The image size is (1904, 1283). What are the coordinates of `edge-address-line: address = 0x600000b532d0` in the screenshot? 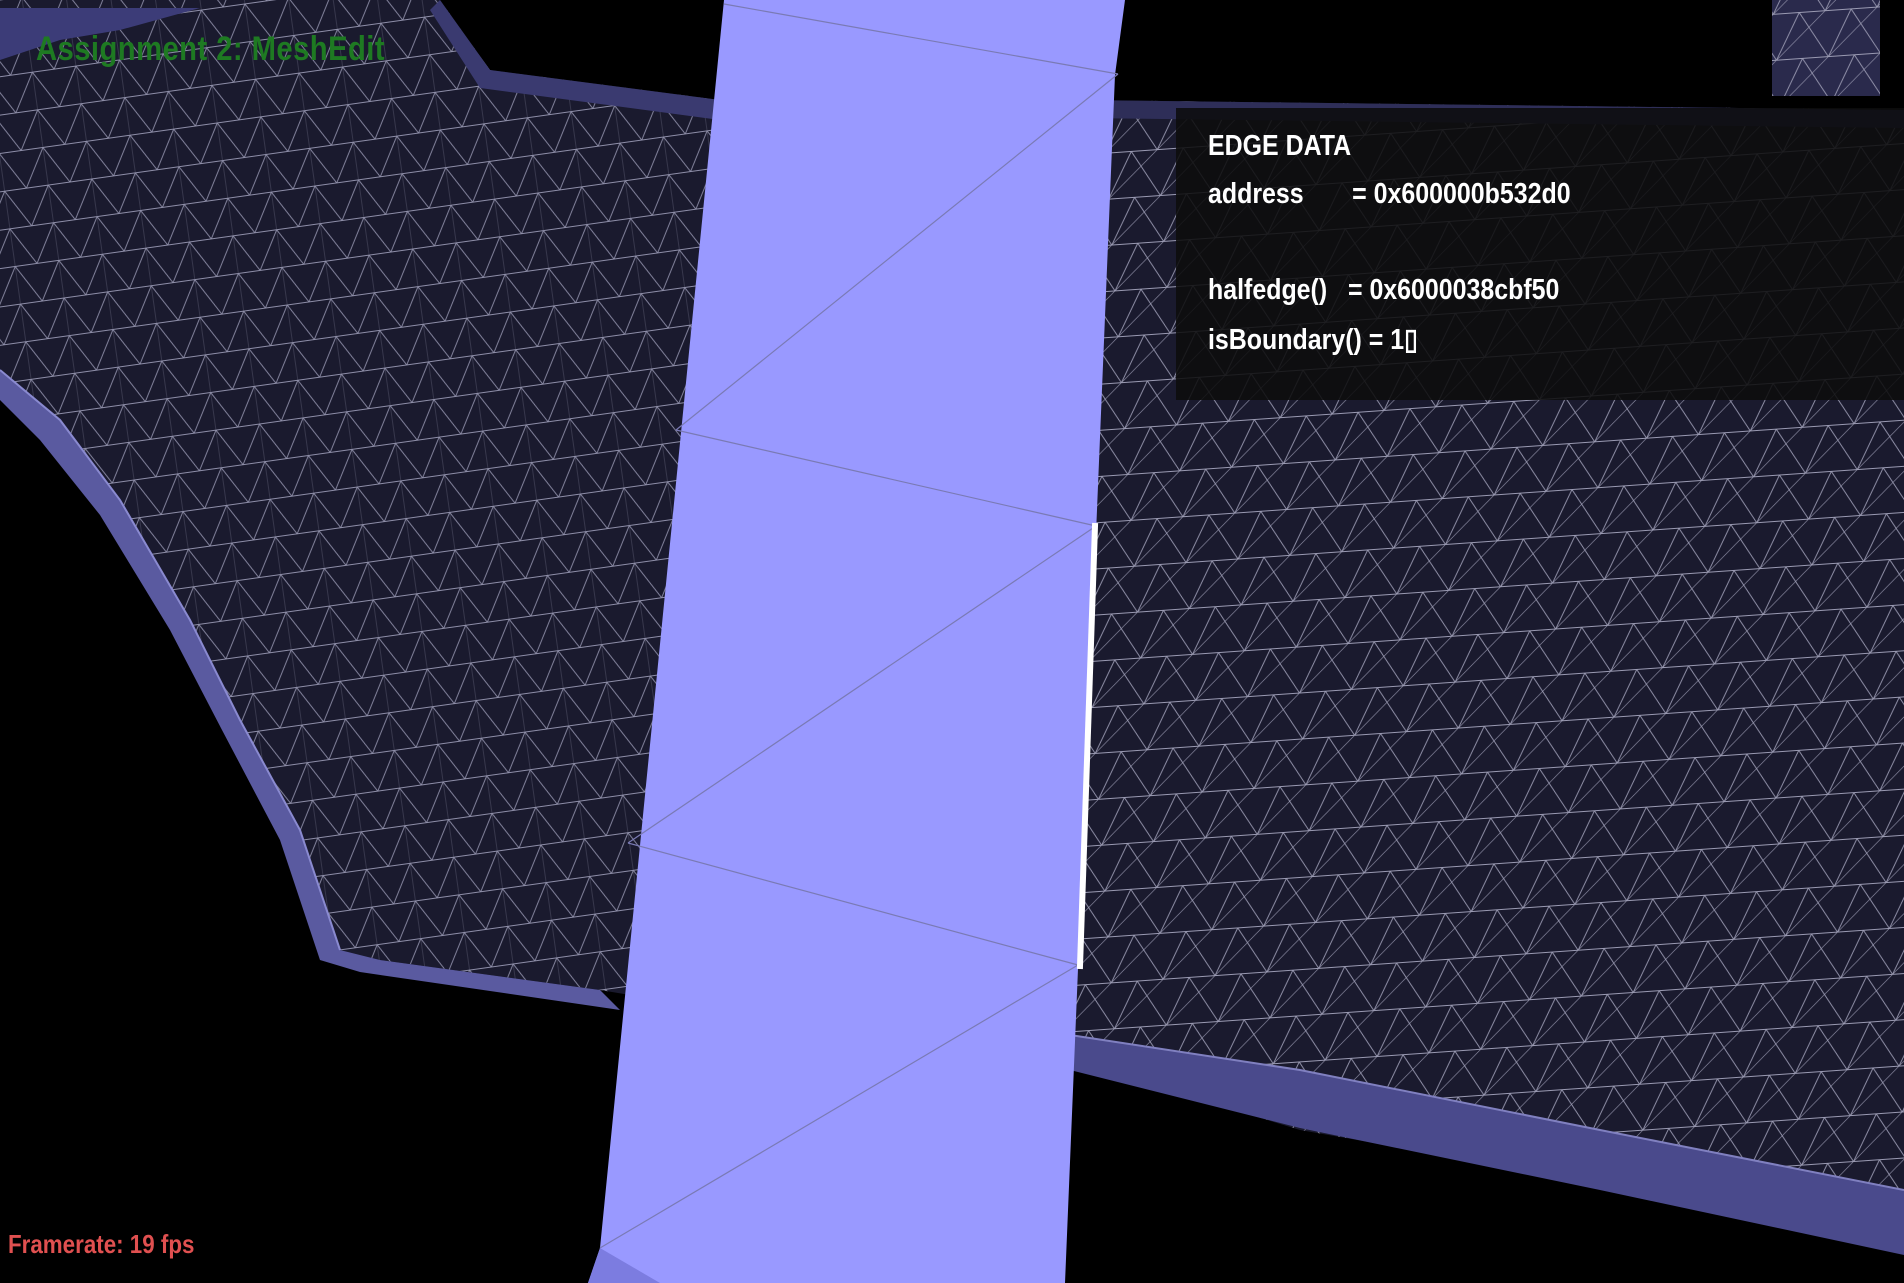 It's located at (1389, 194).